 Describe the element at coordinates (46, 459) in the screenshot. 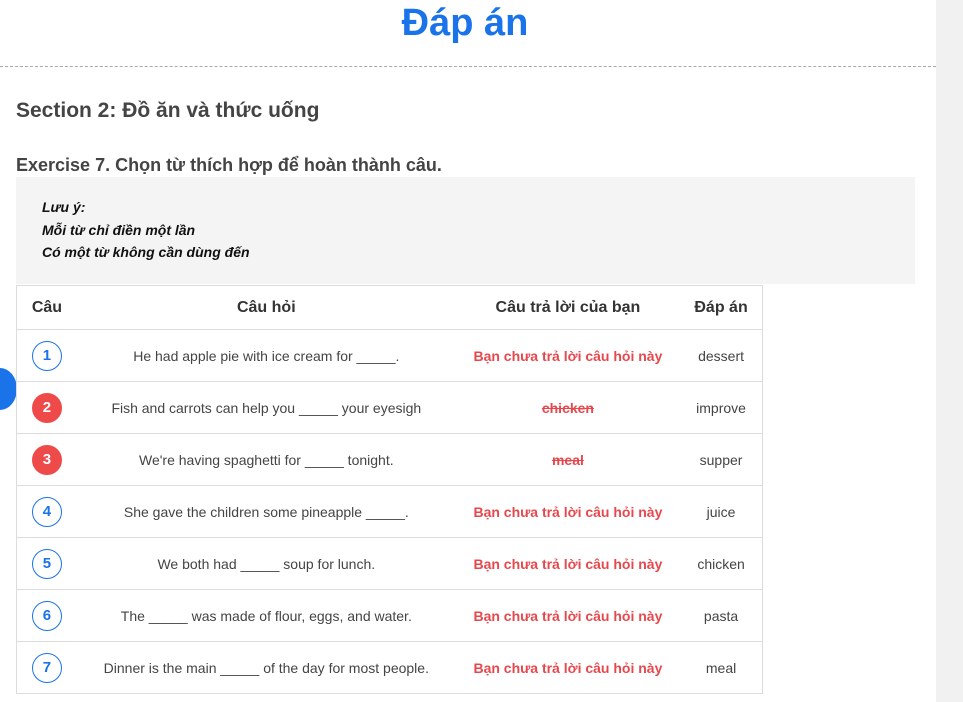

I see `question-number-badge: 3` at that location.